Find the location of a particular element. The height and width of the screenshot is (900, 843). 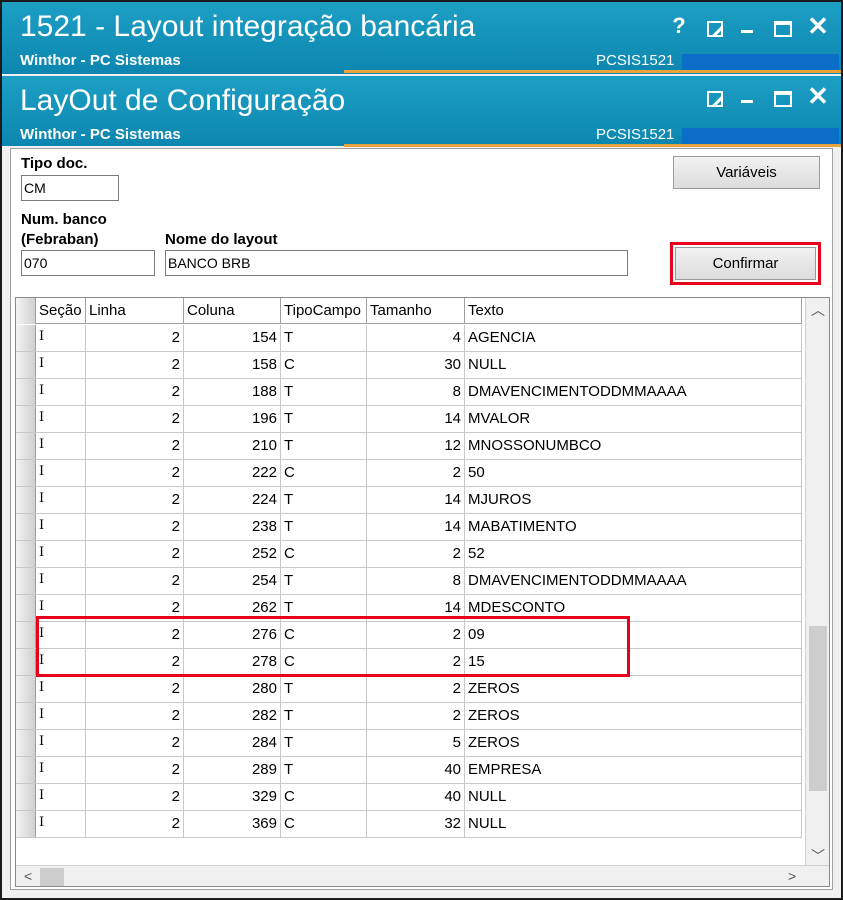

main-minimize-icon is located at coordinates (747, 26).